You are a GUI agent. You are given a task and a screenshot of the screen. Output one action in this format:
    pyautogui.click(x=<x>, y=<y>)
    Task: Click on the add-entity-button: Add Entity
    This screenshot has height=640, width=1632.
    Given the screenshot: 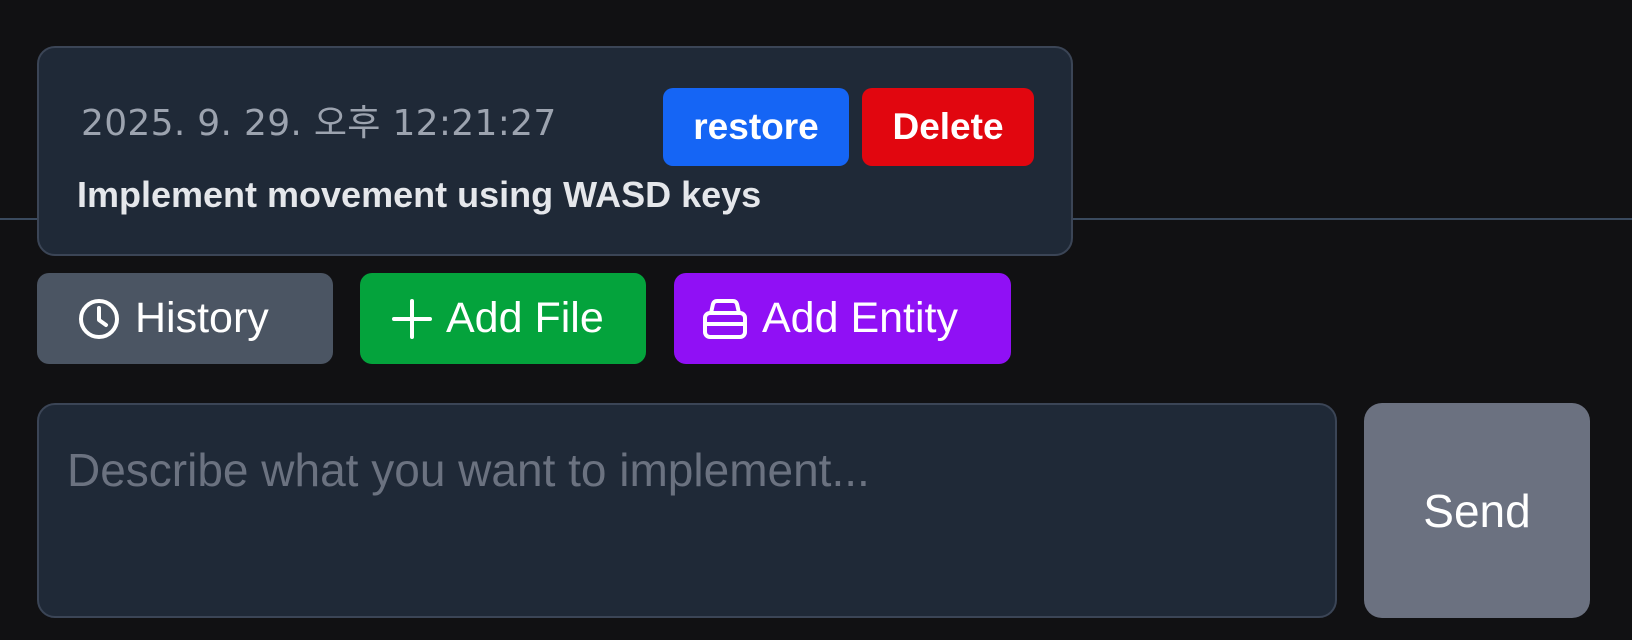 What is the action you would take?
    pyautogui.click(x=842, y=318)
    